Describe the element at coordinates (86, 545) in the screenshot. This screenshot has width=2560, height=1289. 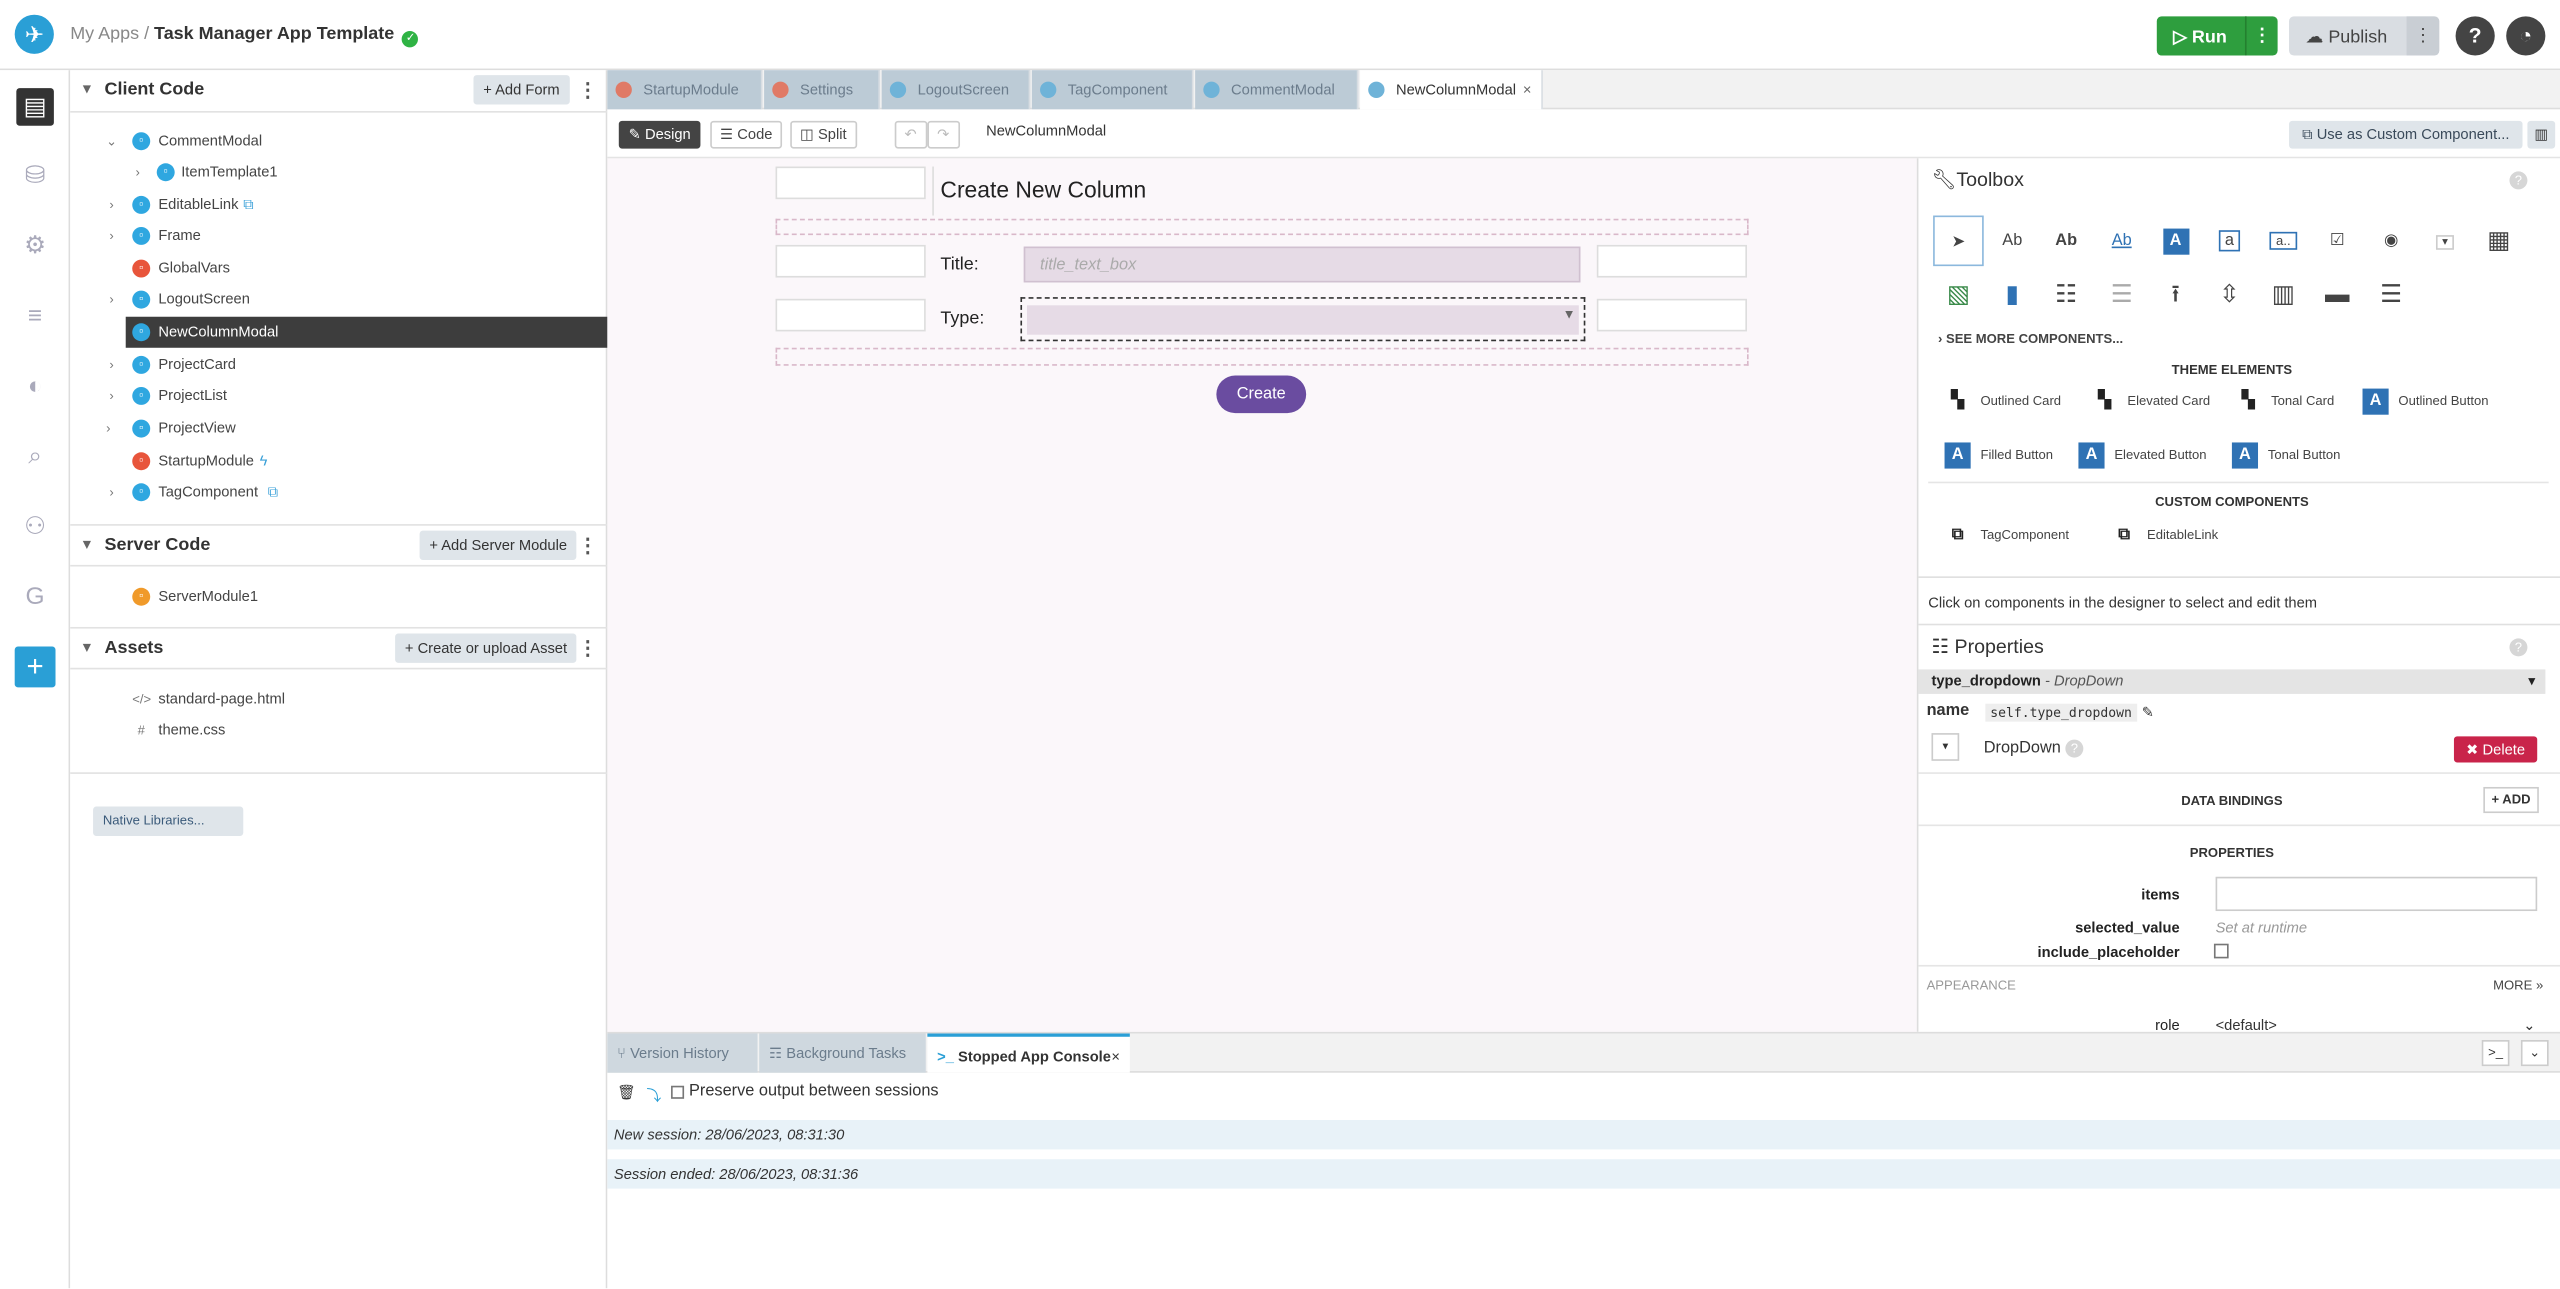
I see `chevron-down-icon: ▾` at that location.